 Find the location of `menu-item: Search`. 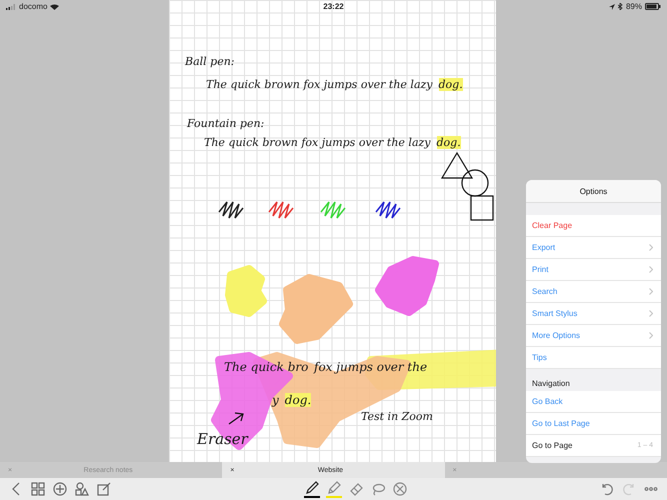

menu-item: Search is located at coordinates (593, 292).